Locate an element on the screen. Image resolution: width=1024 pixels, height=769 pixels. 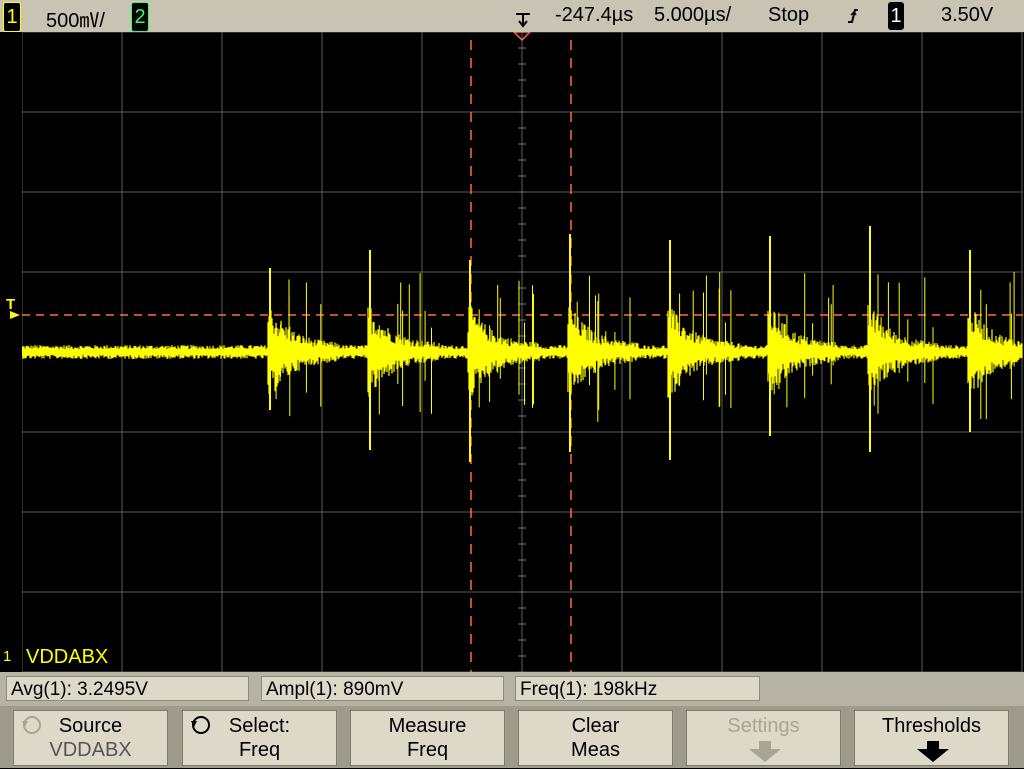
channel2-label: 2 is located at coordinates (140, 17).